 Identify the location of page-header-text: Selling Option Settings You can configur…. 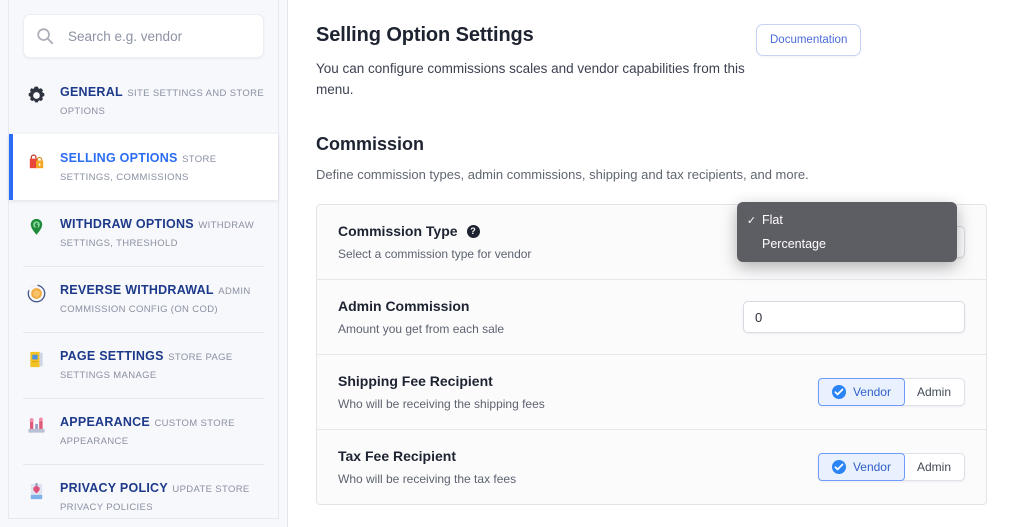
(536, 61).